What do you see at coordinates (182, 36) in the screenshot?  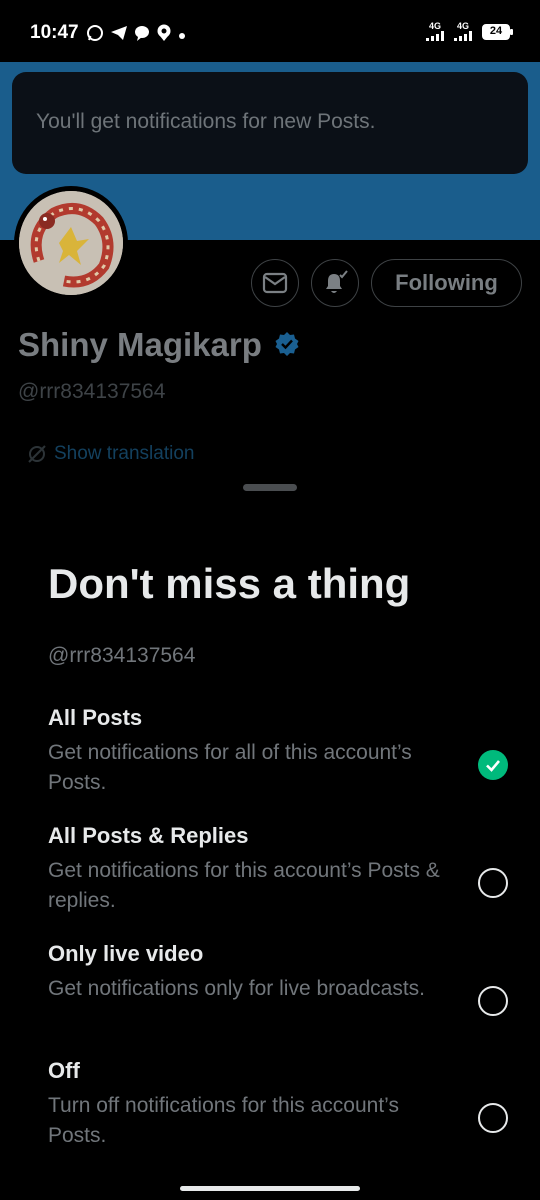 I see `dot-icon` at bounding box center [182, 36].